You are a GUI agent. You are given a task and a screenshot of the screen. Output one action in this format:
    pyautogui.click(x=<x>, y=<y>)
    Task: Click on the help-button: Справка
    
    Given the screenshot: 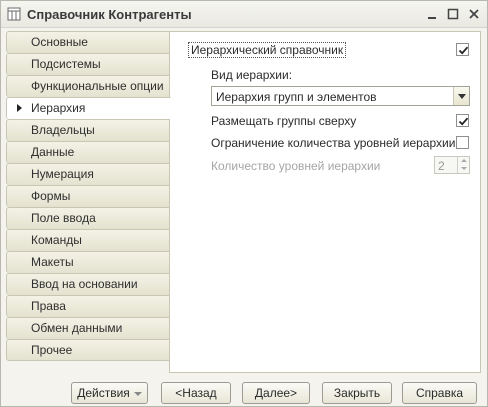 What is the action you would take?
    pyautogui.click(x=439, y=393)
    